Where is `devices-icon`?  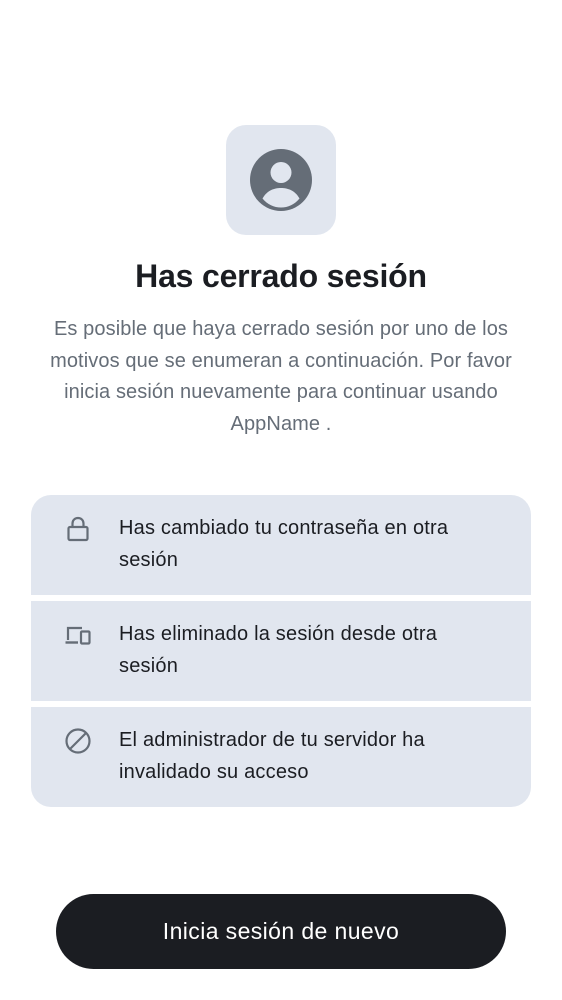 devices-icon is located at coordinates (78, 635).